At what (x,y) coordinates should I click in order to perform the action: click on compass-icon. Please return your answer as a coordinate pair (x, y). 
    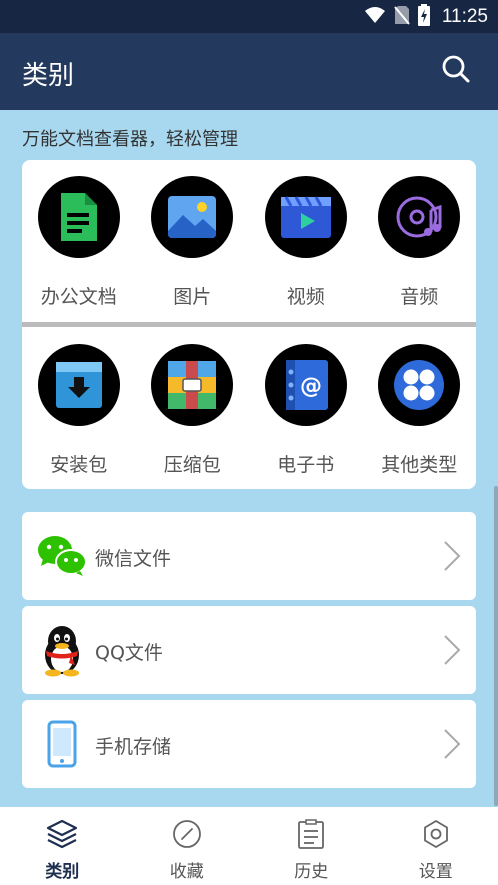
    Looking at the image, I should click on (187, 836).